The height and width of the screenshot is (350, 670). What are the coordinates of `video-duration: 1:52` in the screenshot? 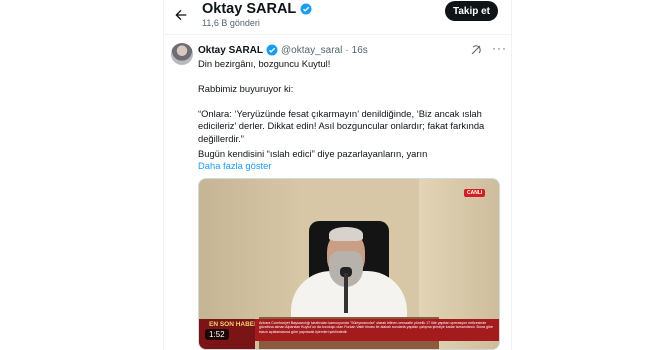 It's located at (217, 334).